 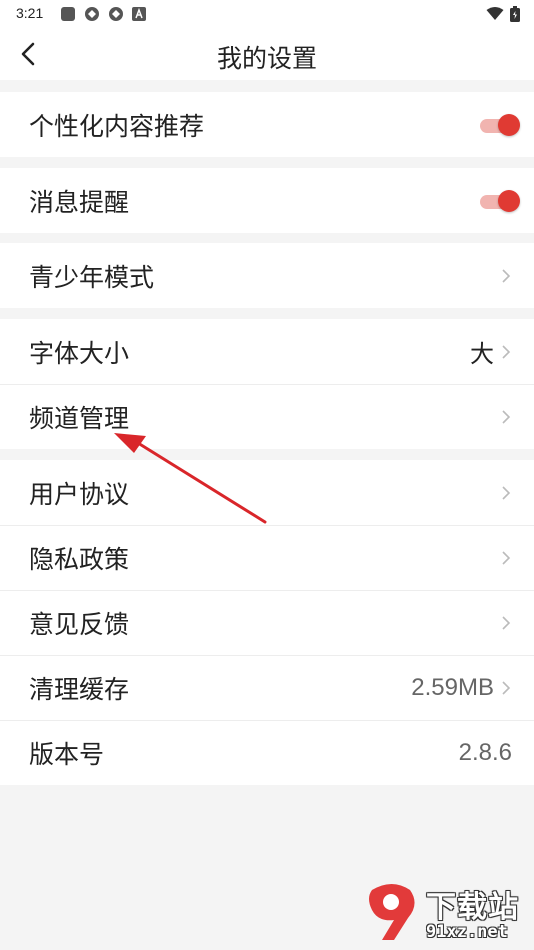 I want to click on status-bar: 3:21, so click(x=267, y=14).